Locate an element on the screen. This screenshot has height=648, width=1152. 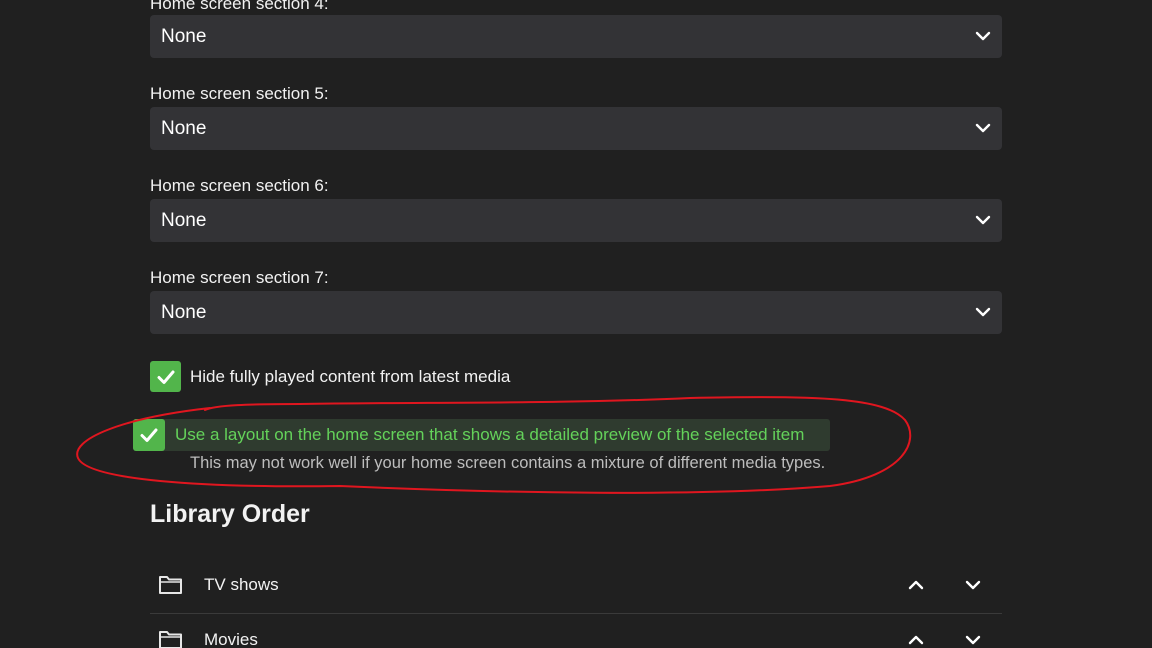
section-7-select: None is located at coordinates (576, 312).